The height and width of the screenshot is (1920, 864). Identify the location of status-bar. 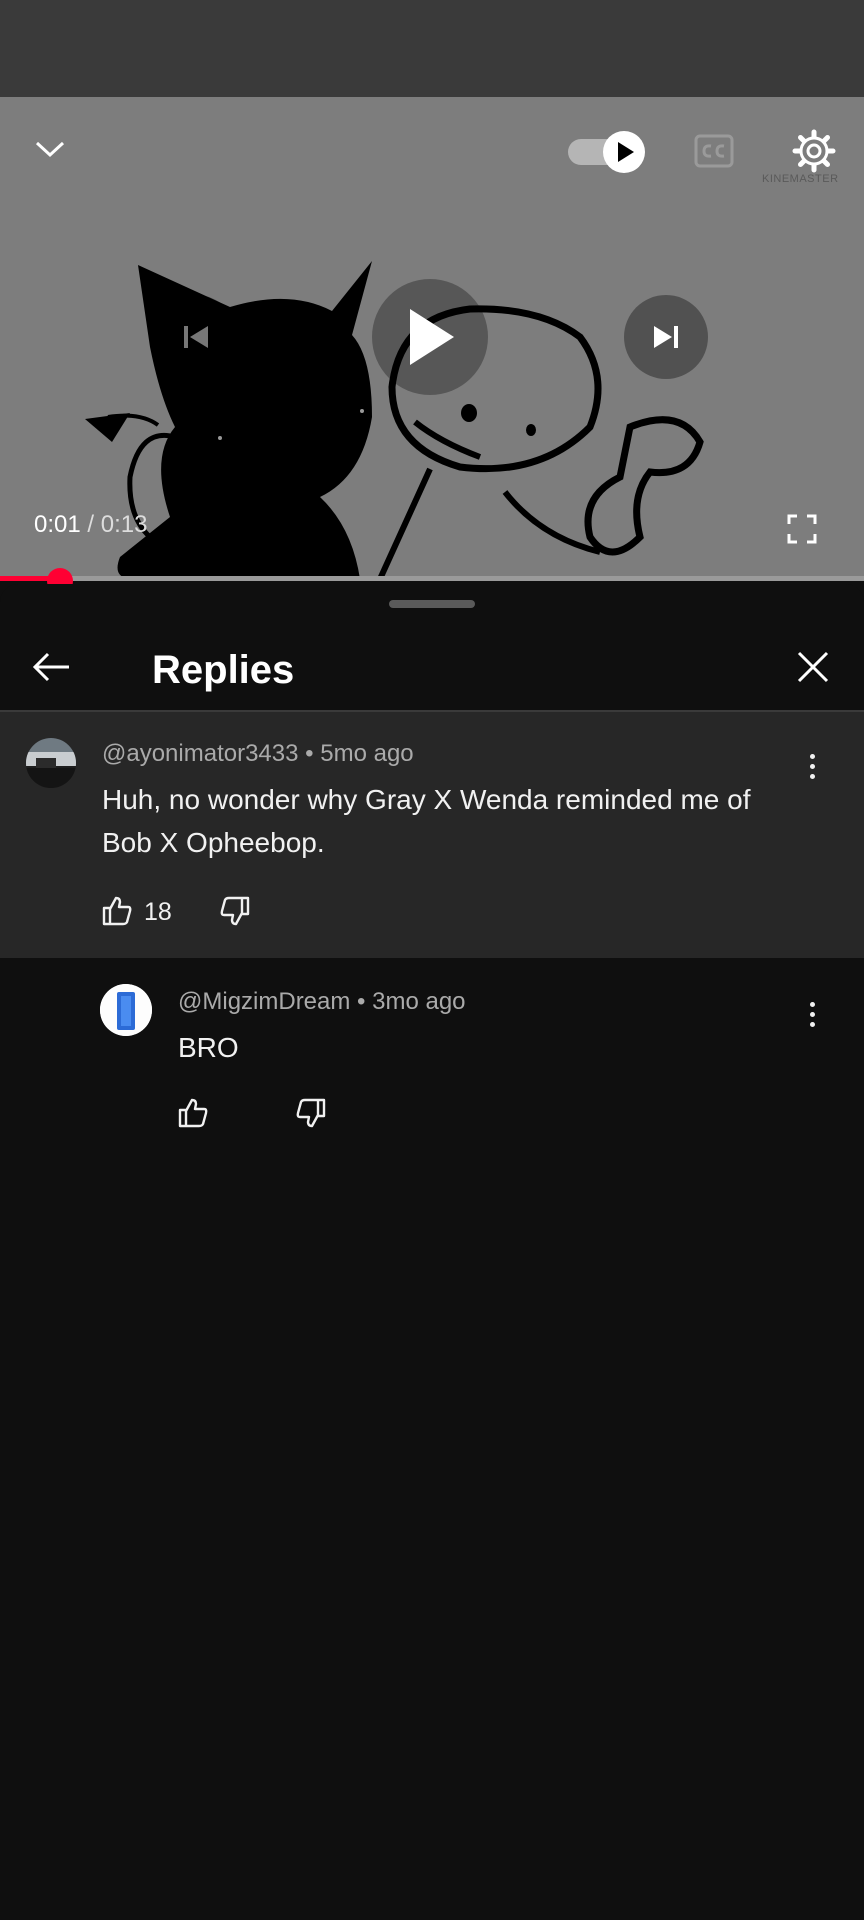
(432, 48).